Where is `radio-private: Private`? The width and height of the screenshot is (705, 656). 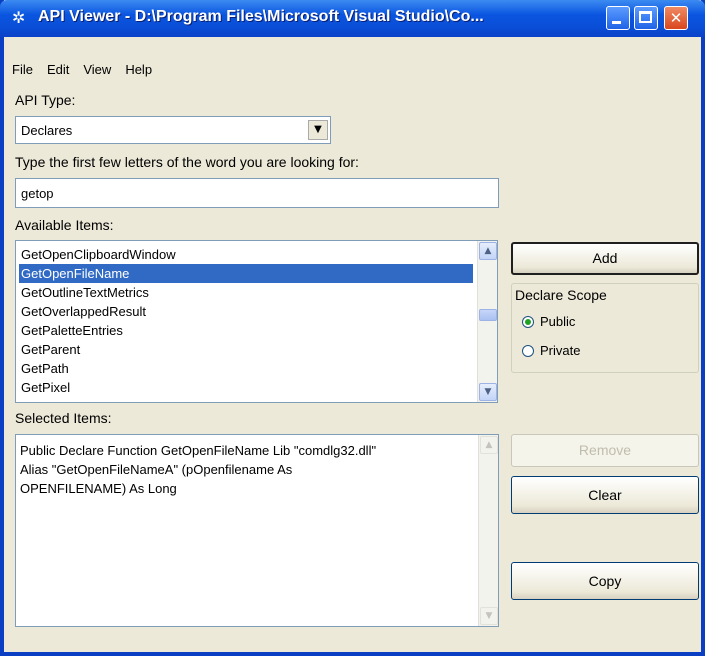 radio-private: Private is located at coordinates (551, 350).